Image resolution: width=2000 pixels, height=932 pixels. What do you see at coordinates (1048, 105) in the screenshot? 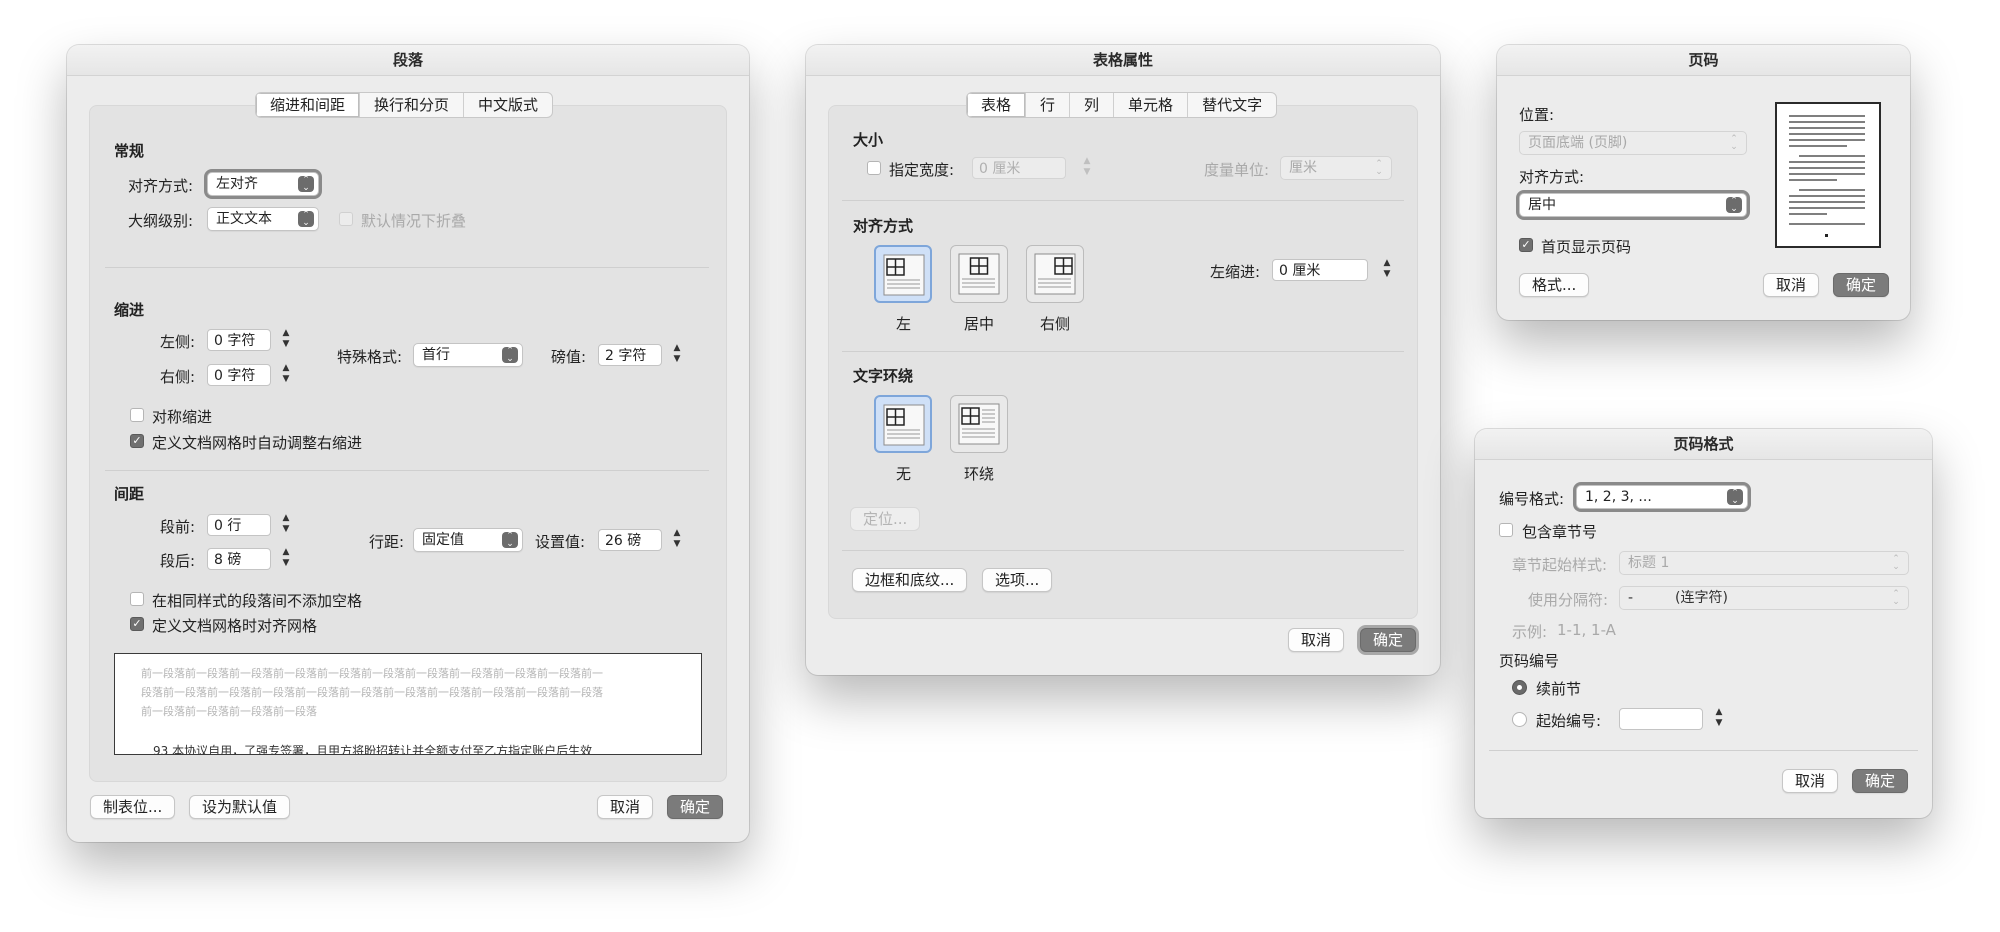
I see `tab-row: 行` at bounding box center [1048, 105].